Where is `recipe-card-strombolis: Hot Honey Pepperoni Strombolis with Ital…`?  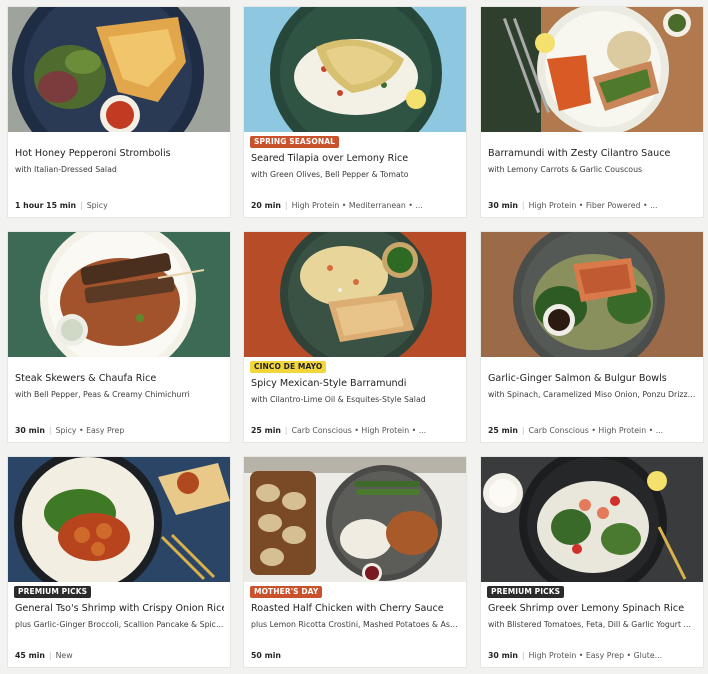
recipe-card-strombolis: Hot Honey Pepperoni Strombolis with Ital… is located at coordinates (119, 112).